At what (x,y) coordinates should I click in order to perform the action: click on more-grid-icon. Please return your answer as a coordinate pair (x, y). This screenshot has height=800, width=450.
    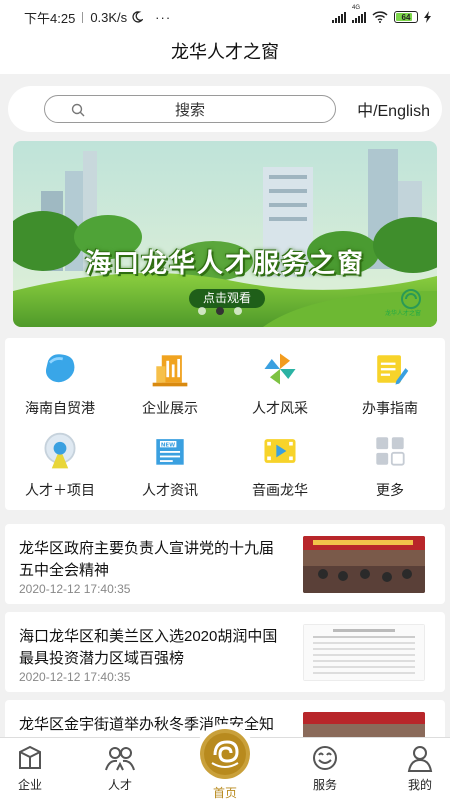
    Looking at the image, I should click on (390, 451).